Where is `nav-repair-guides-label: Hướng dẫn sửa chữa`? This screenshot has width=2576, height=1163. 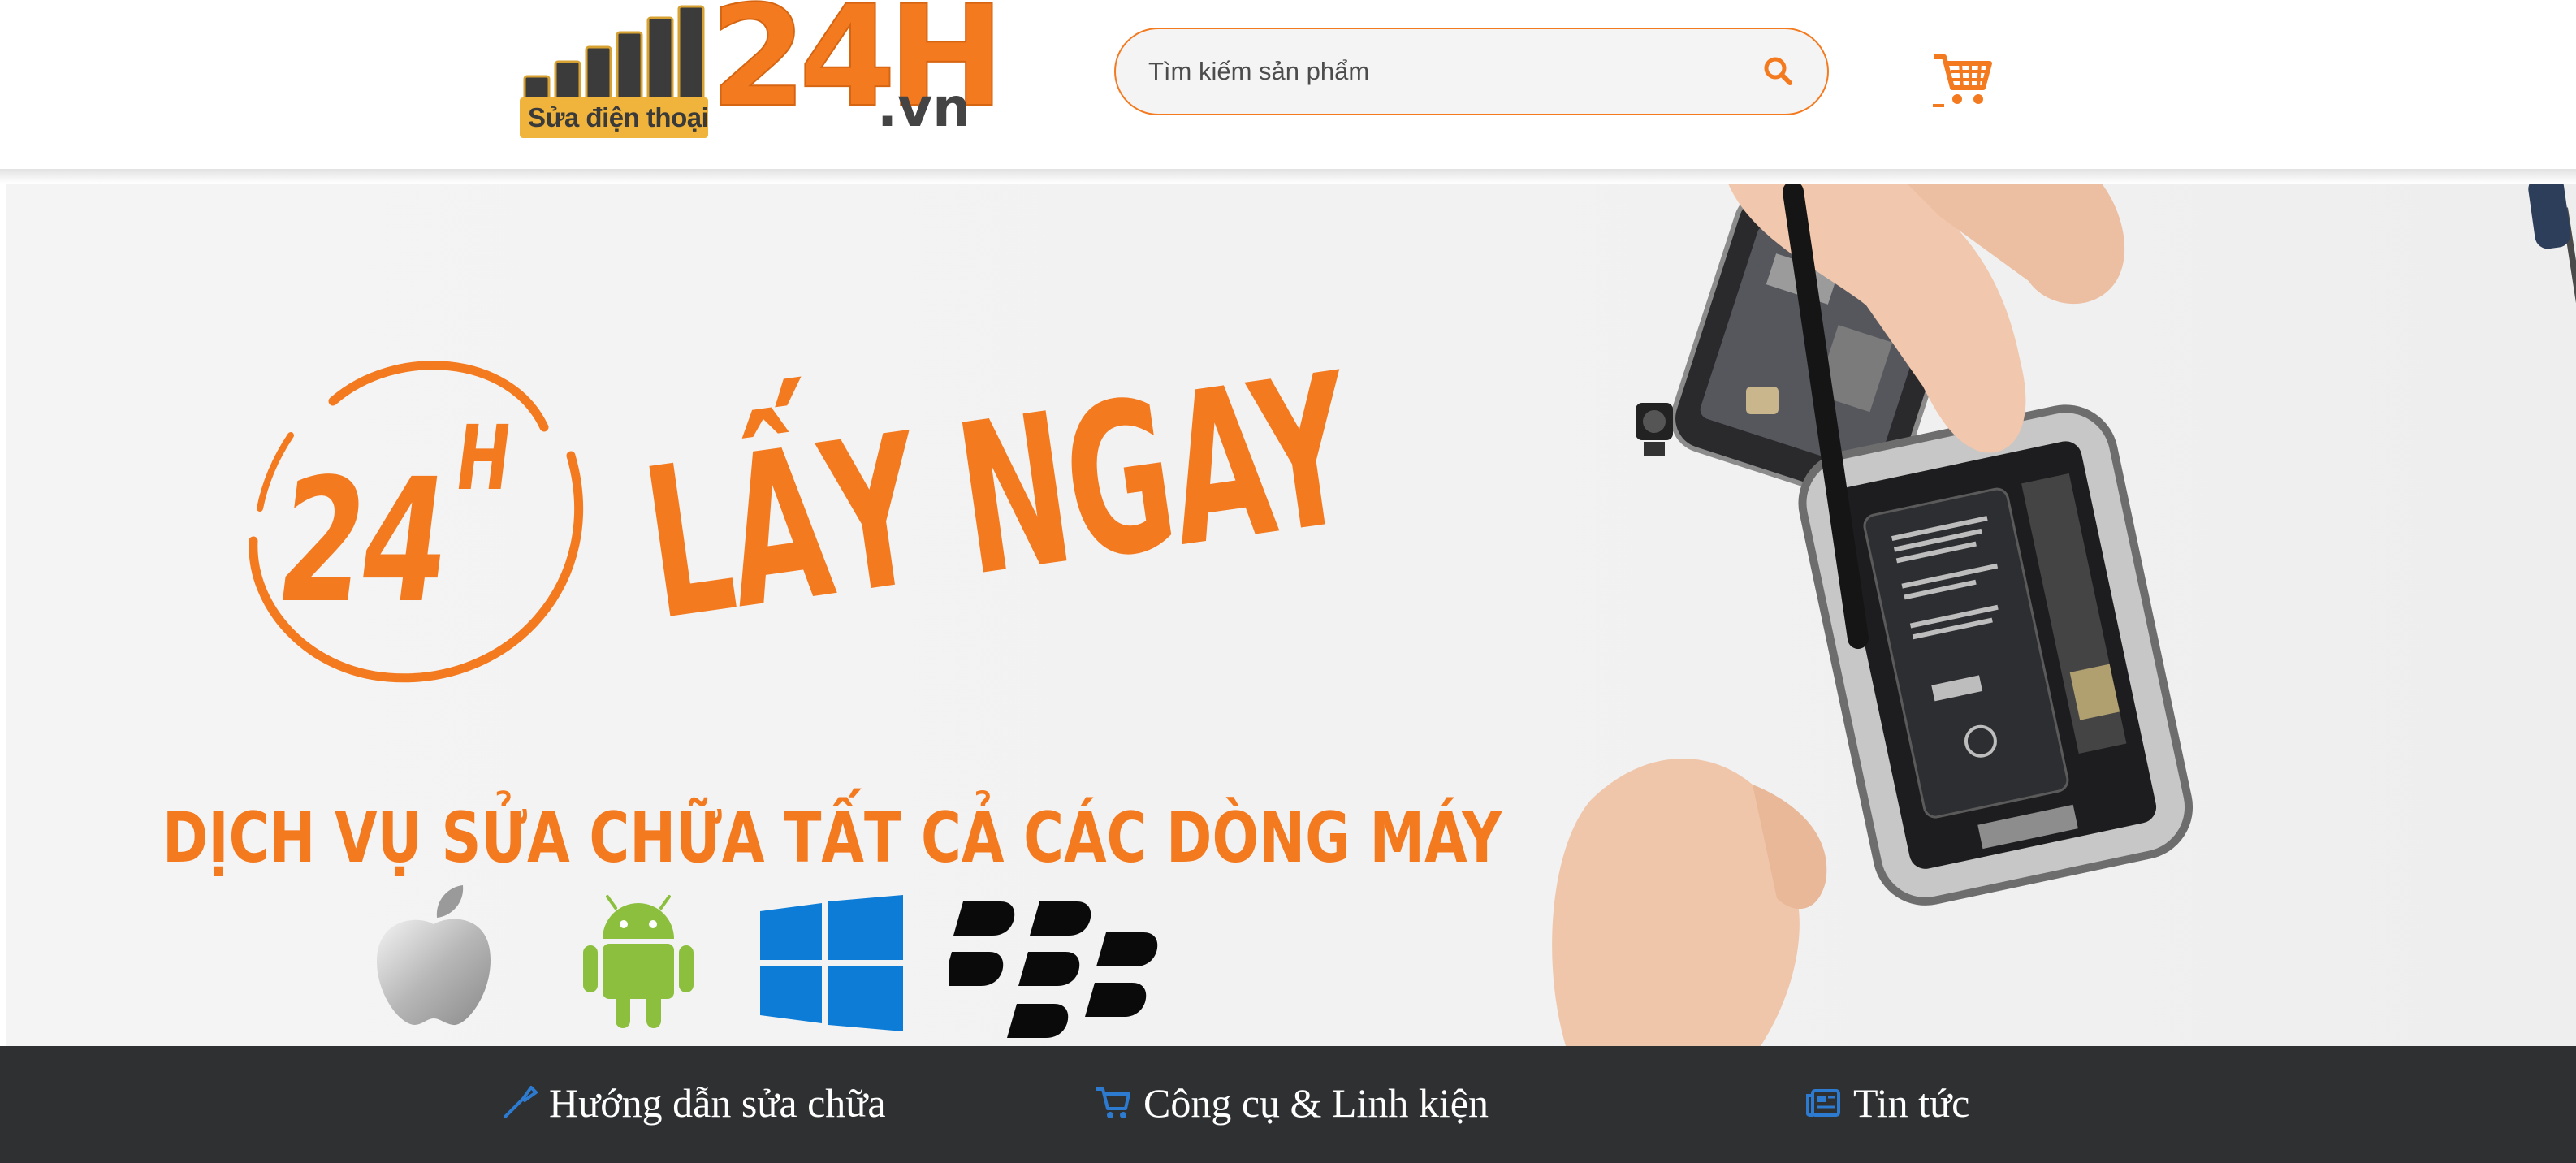
nav-repair-guides-label: Hướng dẫn sửa chữa is located at coordinates (718, 1103).